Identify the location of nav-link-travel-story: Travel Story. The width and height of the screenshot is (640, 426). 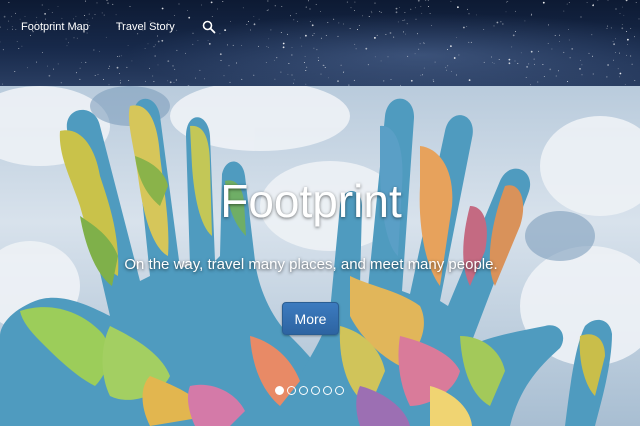
(145, 27).